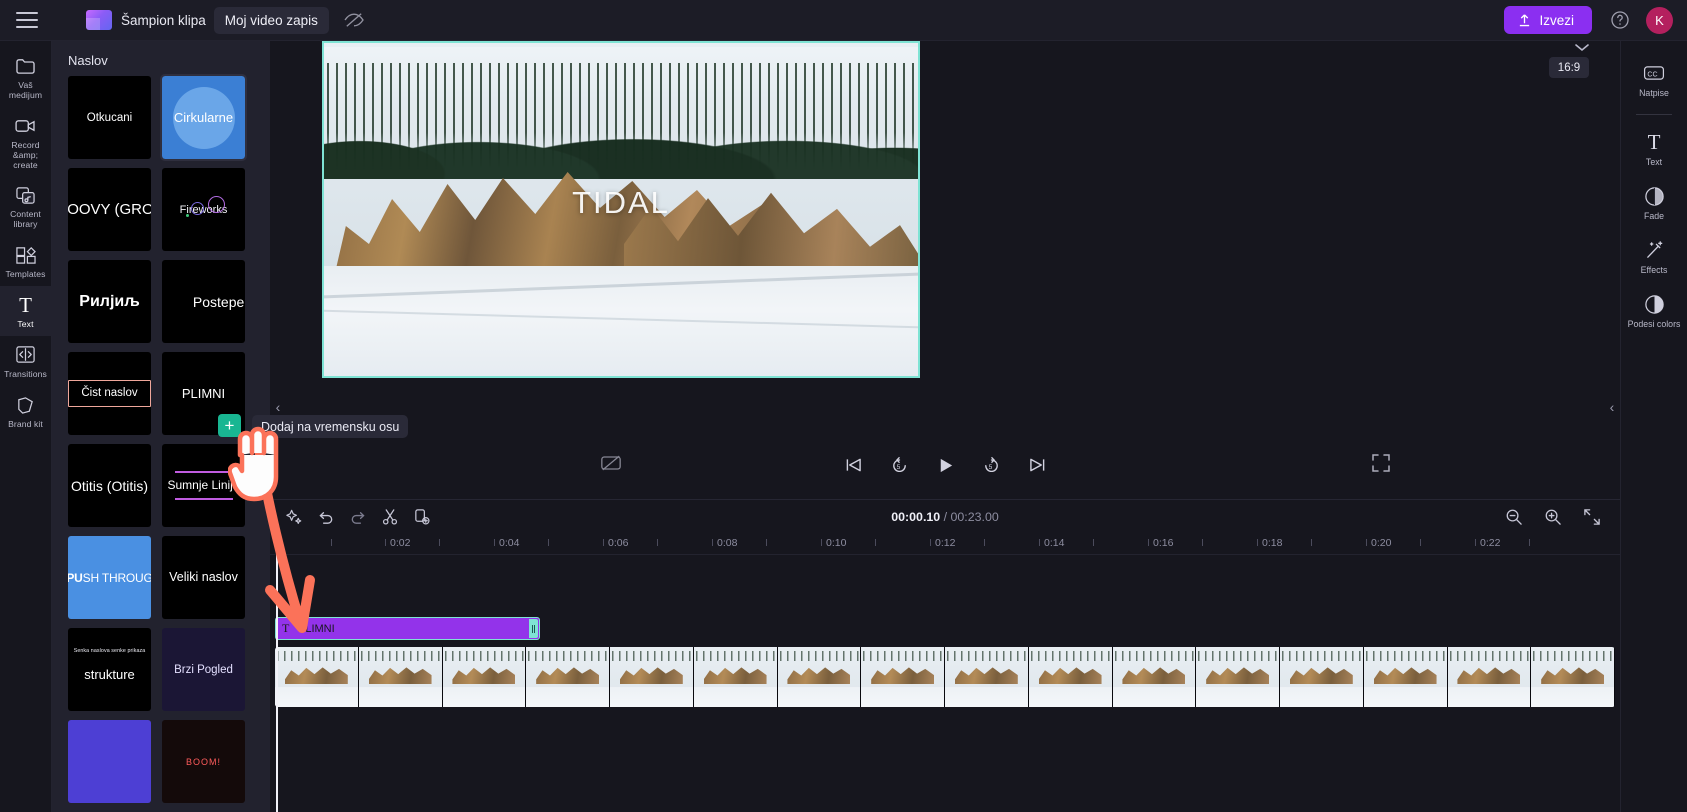  Describe the element at coordinates (1654, 250) in the screenshot. I see `effects-wand-icon` at that location.